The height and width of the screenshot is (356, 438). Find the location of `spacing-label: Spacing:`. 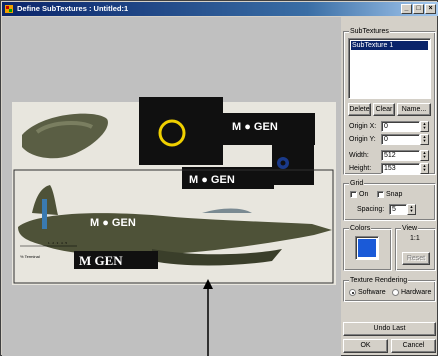

spacing-label: Spacing: is located at coordinates (371, 209).